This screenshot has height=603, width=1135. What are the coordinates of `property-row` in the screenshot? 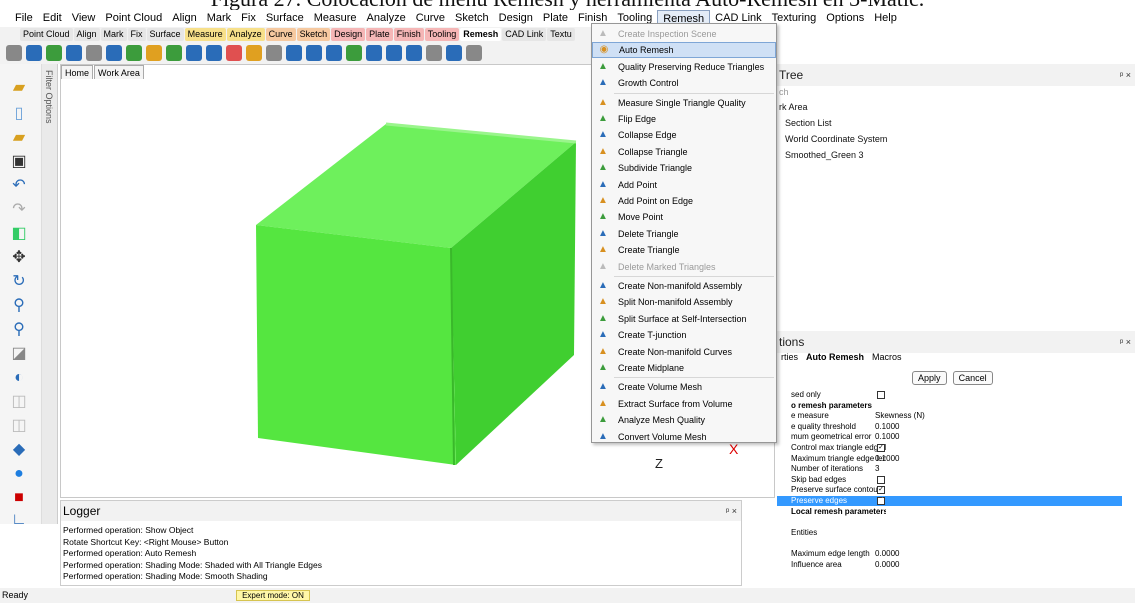 It's located at (949, 543).